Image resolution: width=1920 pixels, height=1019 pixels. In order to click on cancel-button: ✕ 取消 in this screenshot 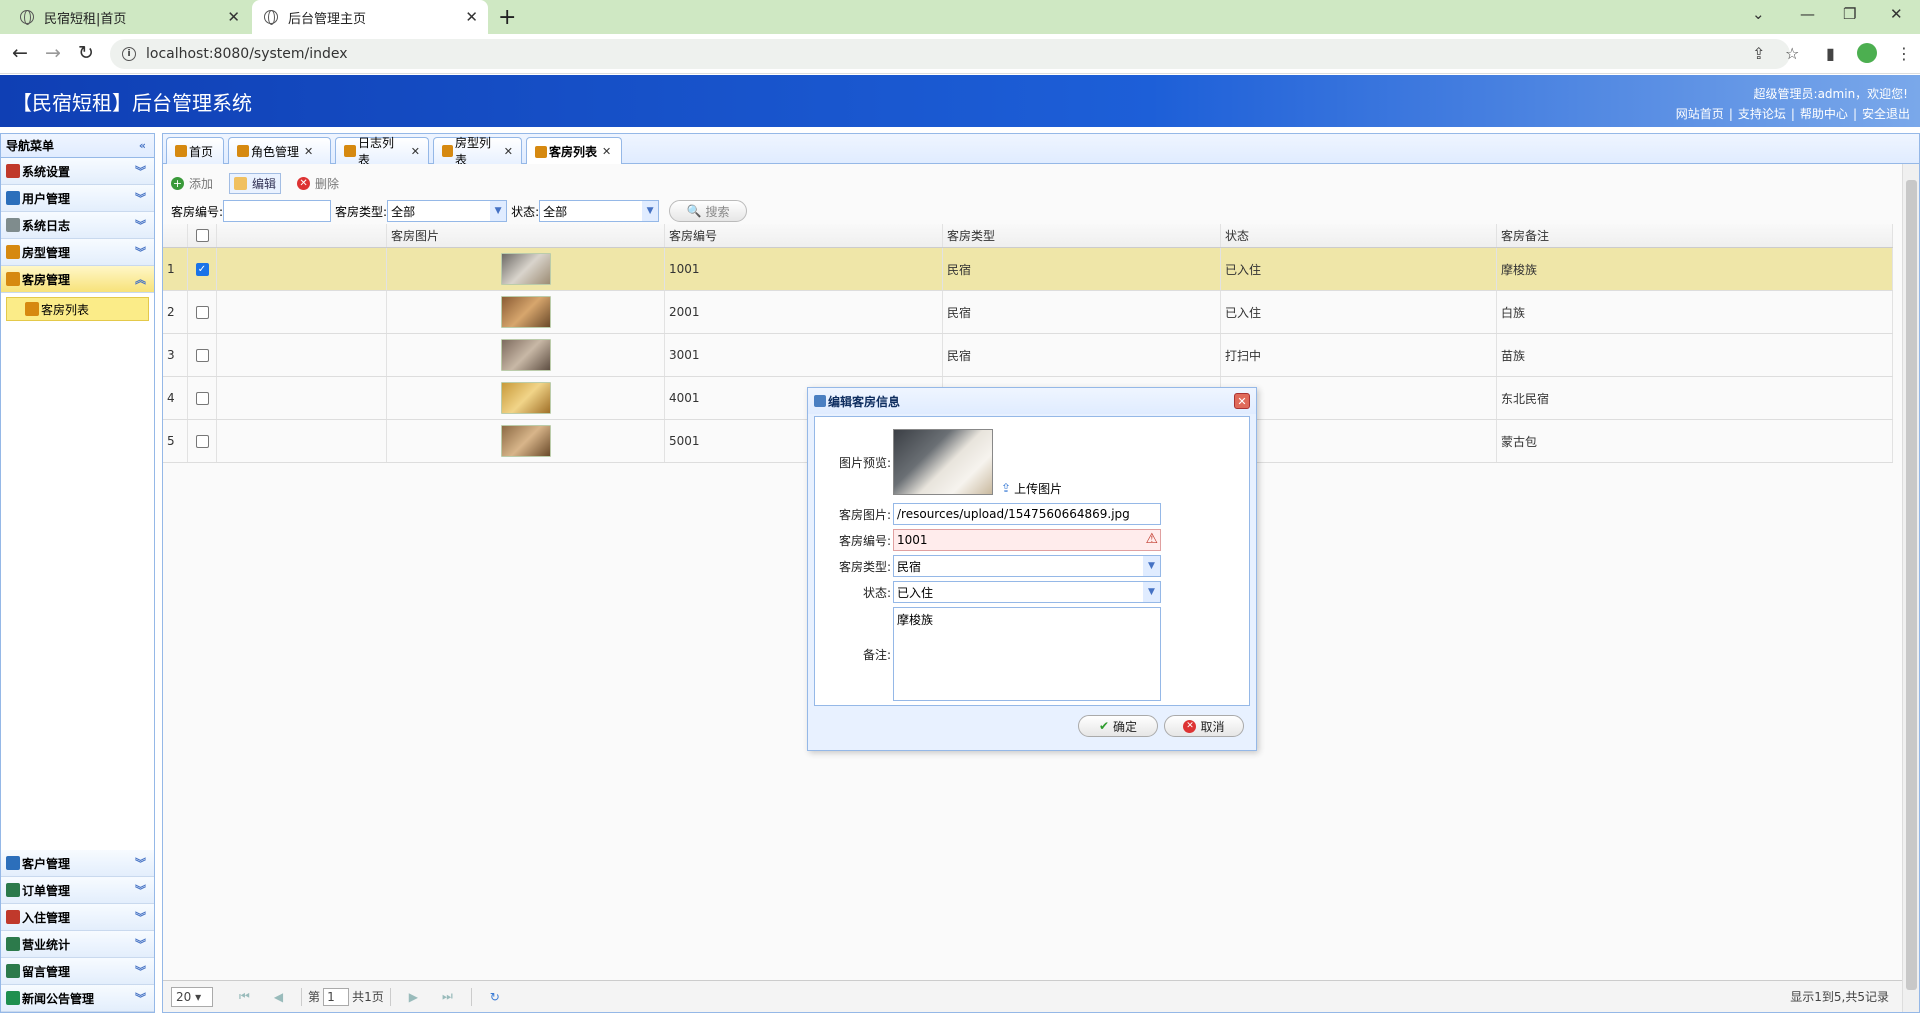, I will do `click(1204, 726)`.